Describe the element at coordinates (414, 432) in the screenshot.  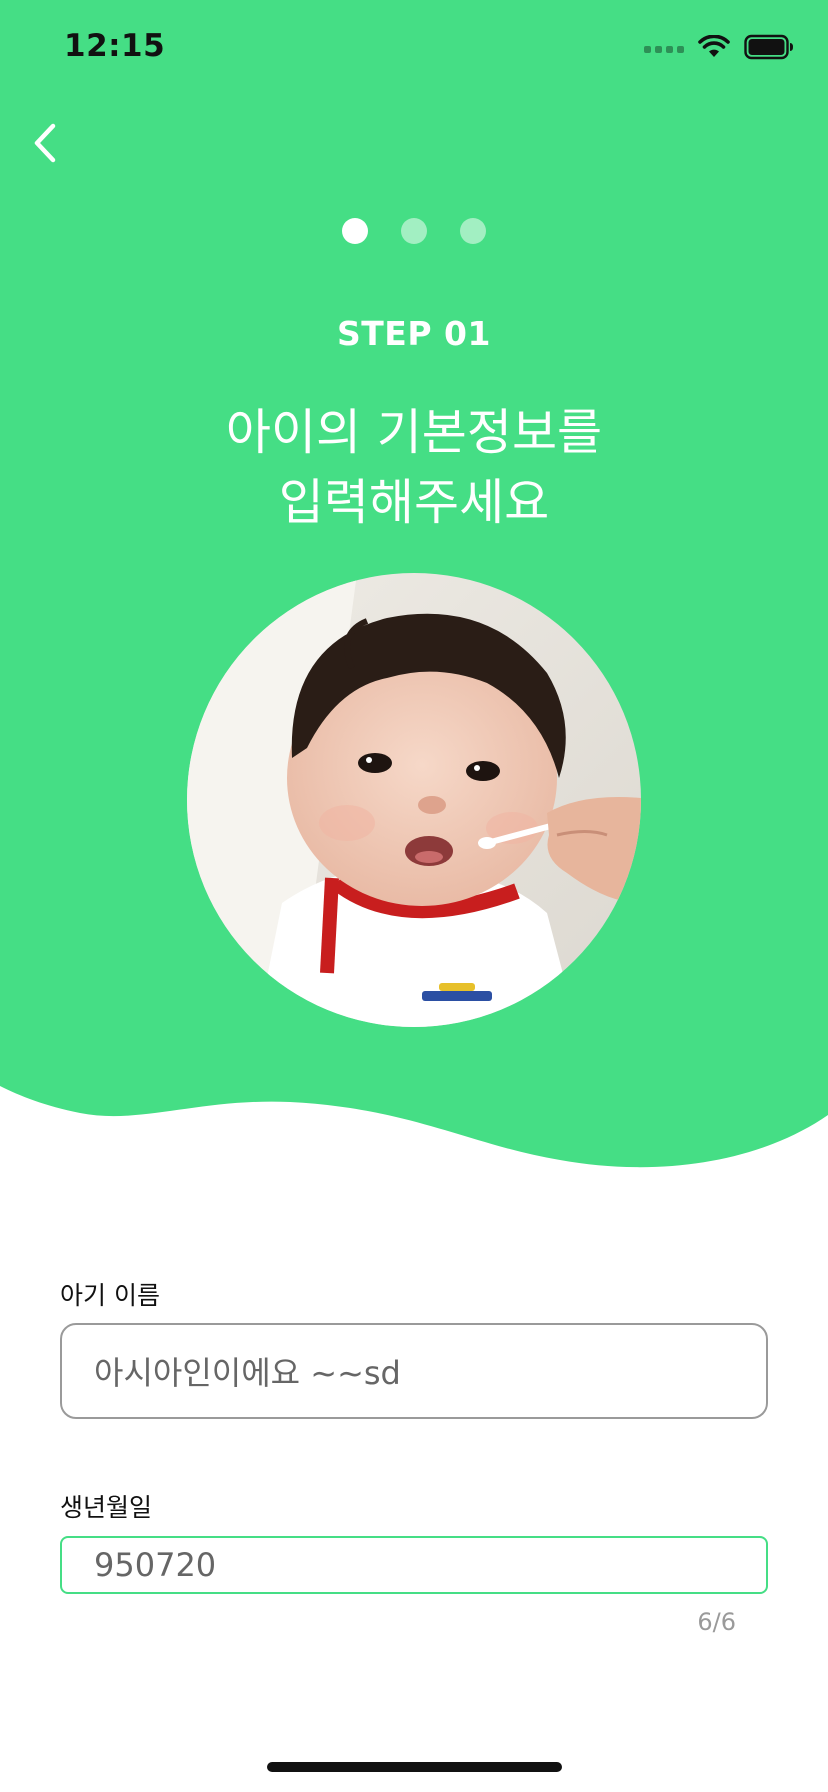
I see `page-title-line-1: 아이의 기본정보를` at that location.